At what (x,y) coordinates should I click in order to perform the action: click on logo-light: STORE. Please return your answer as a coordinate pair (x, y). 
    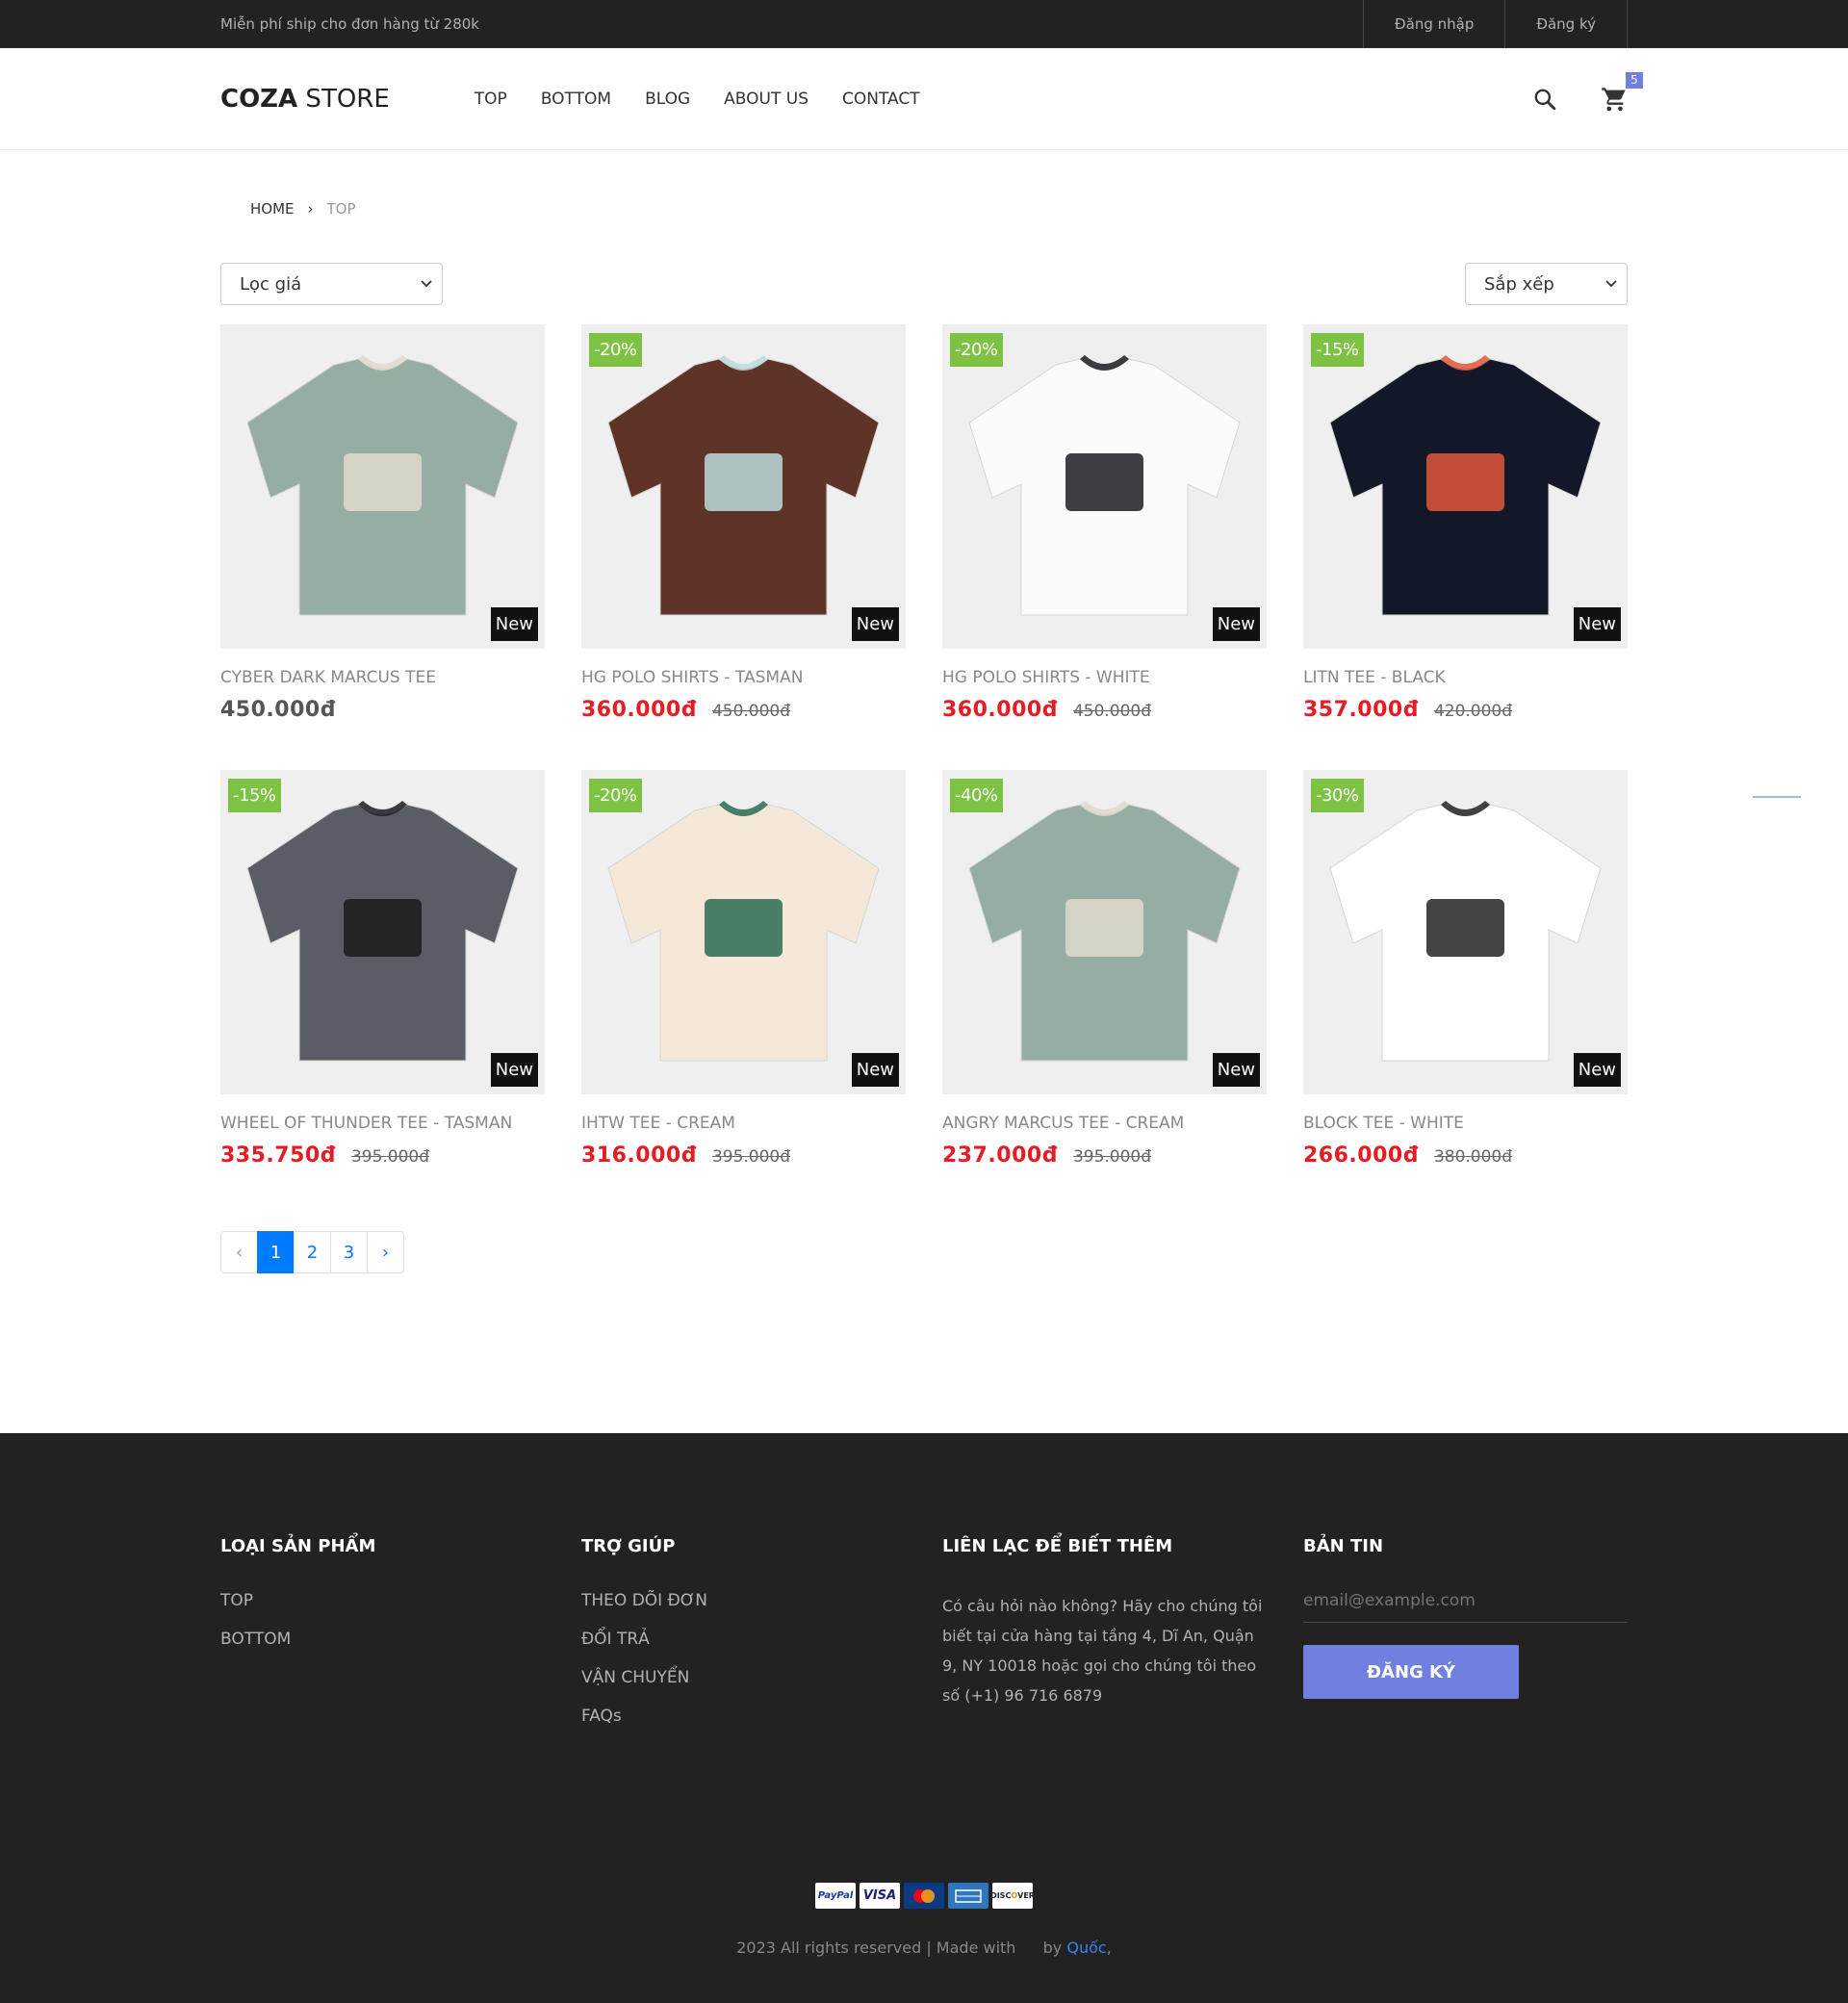
    Looking at the image, I should click on (343, 99).